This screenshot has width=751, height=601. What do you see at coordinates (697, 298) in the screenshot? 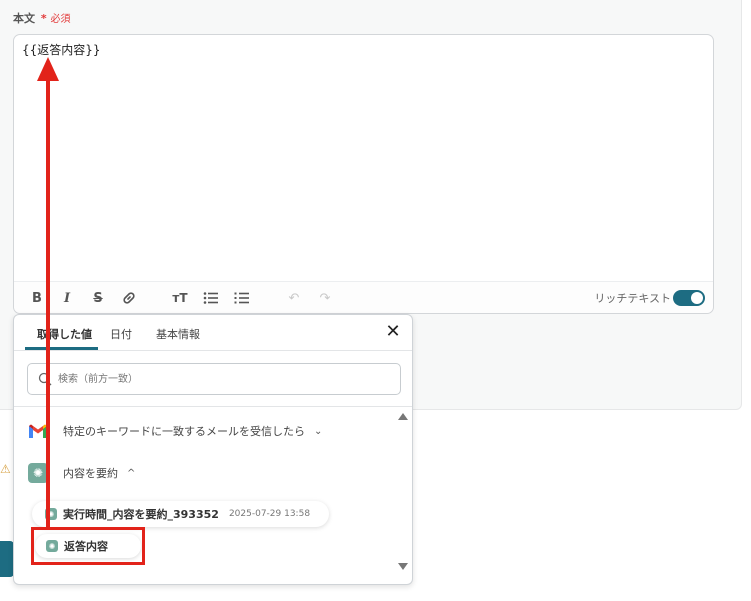
I see `toggle-knob` at bounding box center [697, 298].